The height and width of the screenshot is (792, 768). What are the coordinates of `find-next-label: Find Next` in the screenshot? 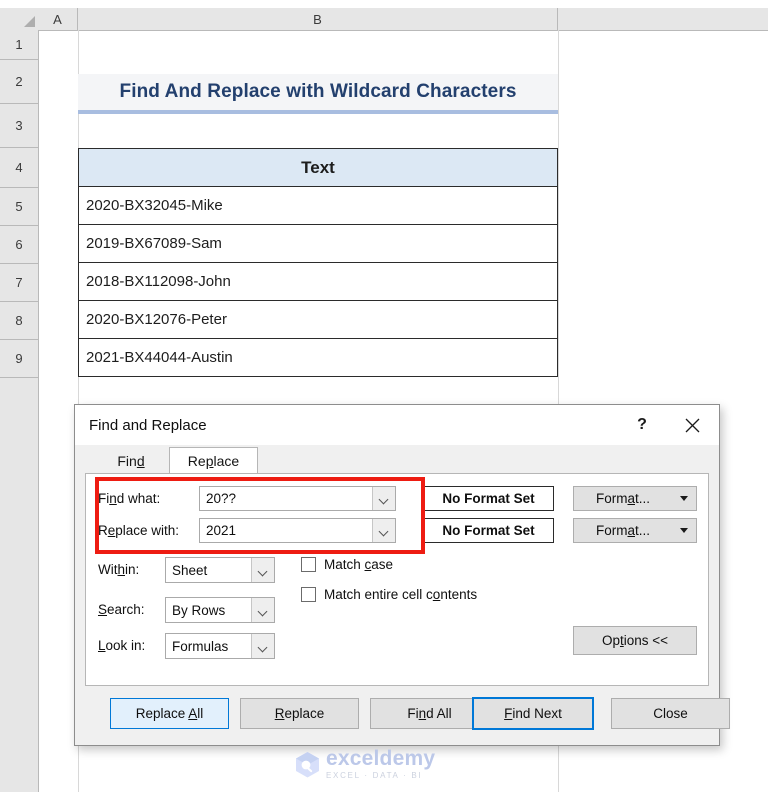 It's located at (533, 713).